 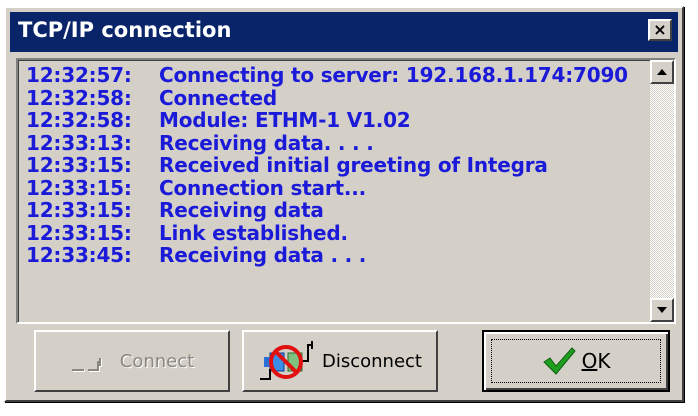 I want to click on log-message: Receiving data, so click(x=241, y=210).